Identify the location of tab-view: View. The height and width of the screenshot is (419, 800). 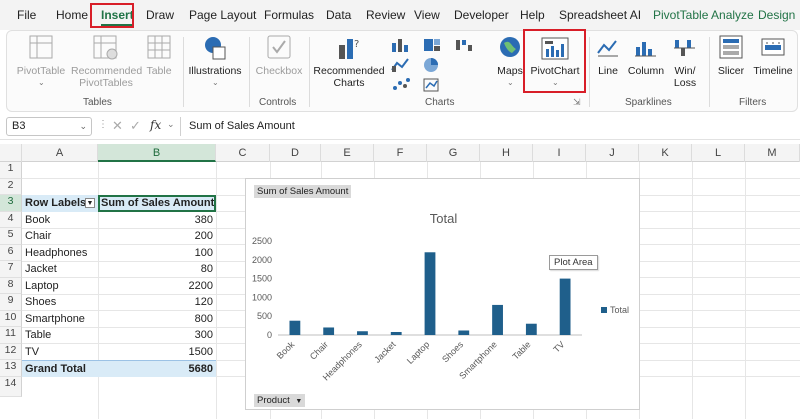
(427, 15).